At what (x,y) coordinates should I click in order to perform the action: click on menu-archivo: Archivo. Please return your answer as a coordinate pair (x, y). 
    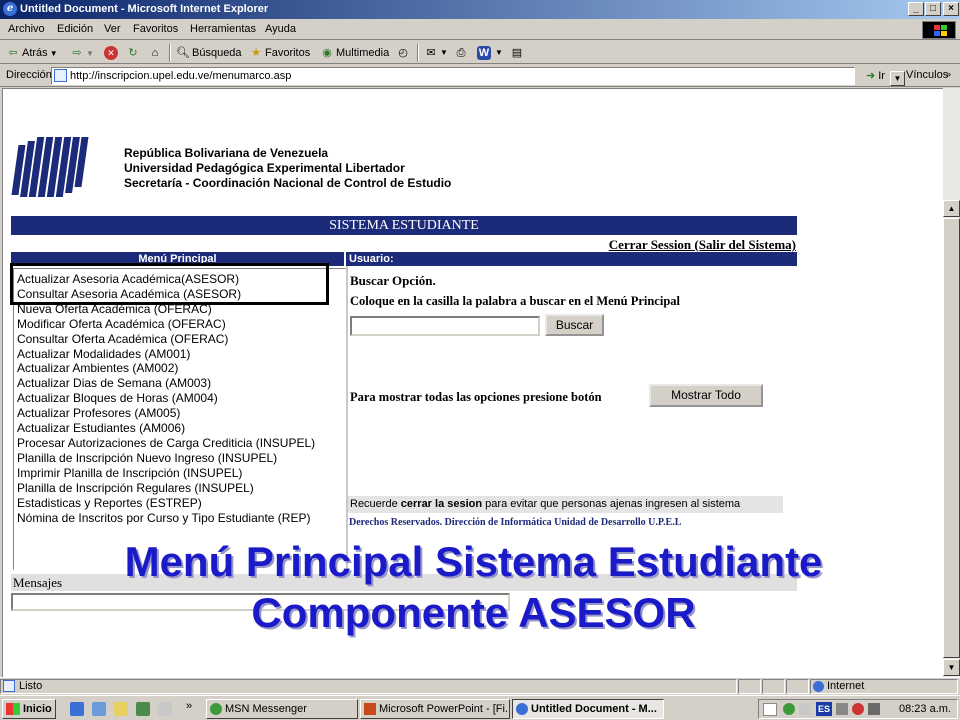
    Looking at the image, I should click on (26, 29).